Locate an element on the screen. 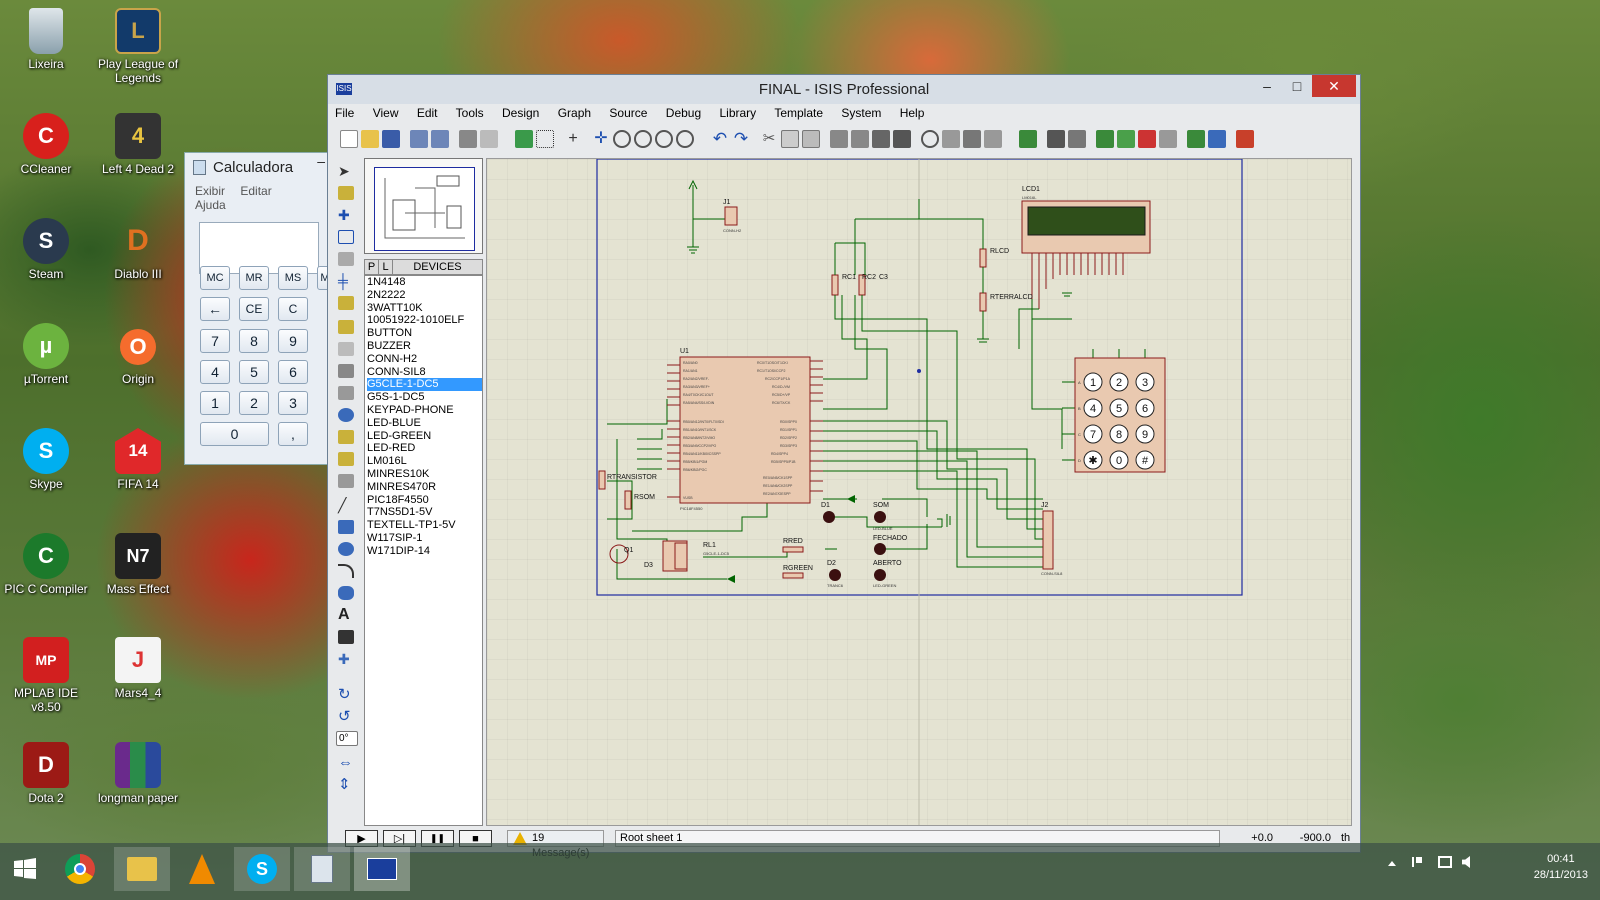 This screenshot has width=1600, height=900. device-list-item: 1N4148 is located at coordinates (424, 282).